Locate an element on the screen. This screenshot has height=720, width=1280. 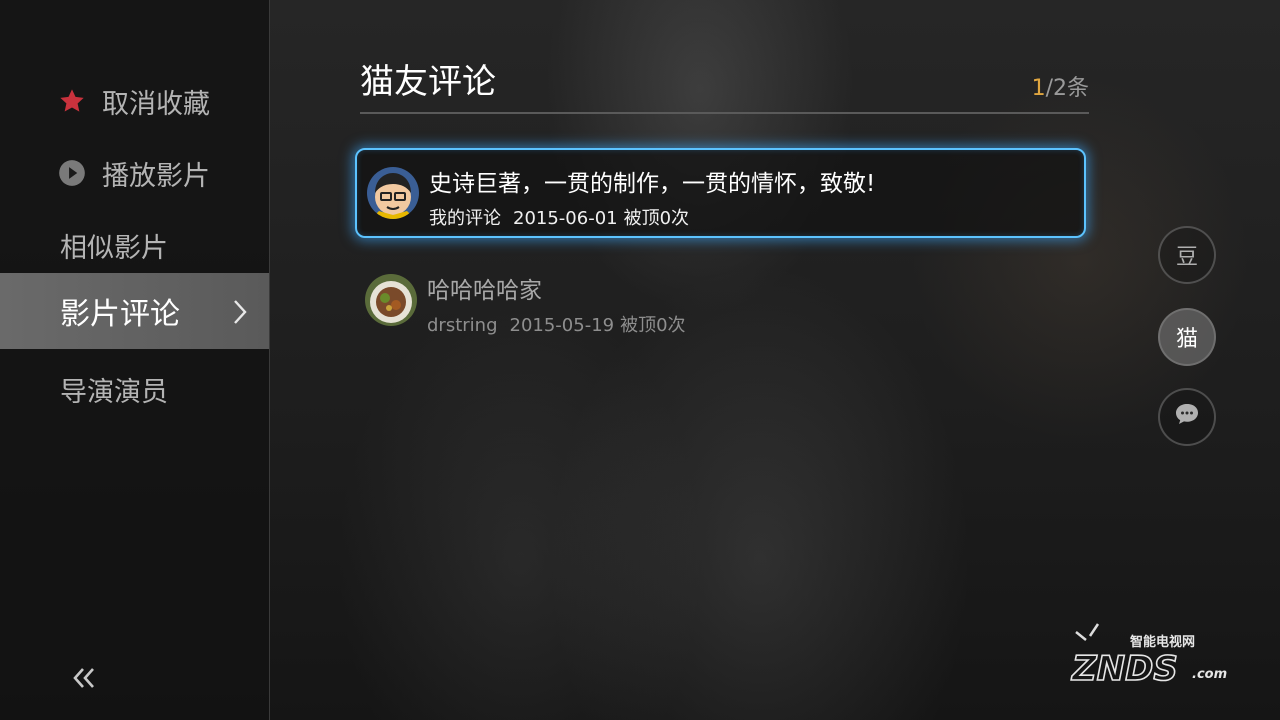
header-divider is located at coordinates (724, 113).